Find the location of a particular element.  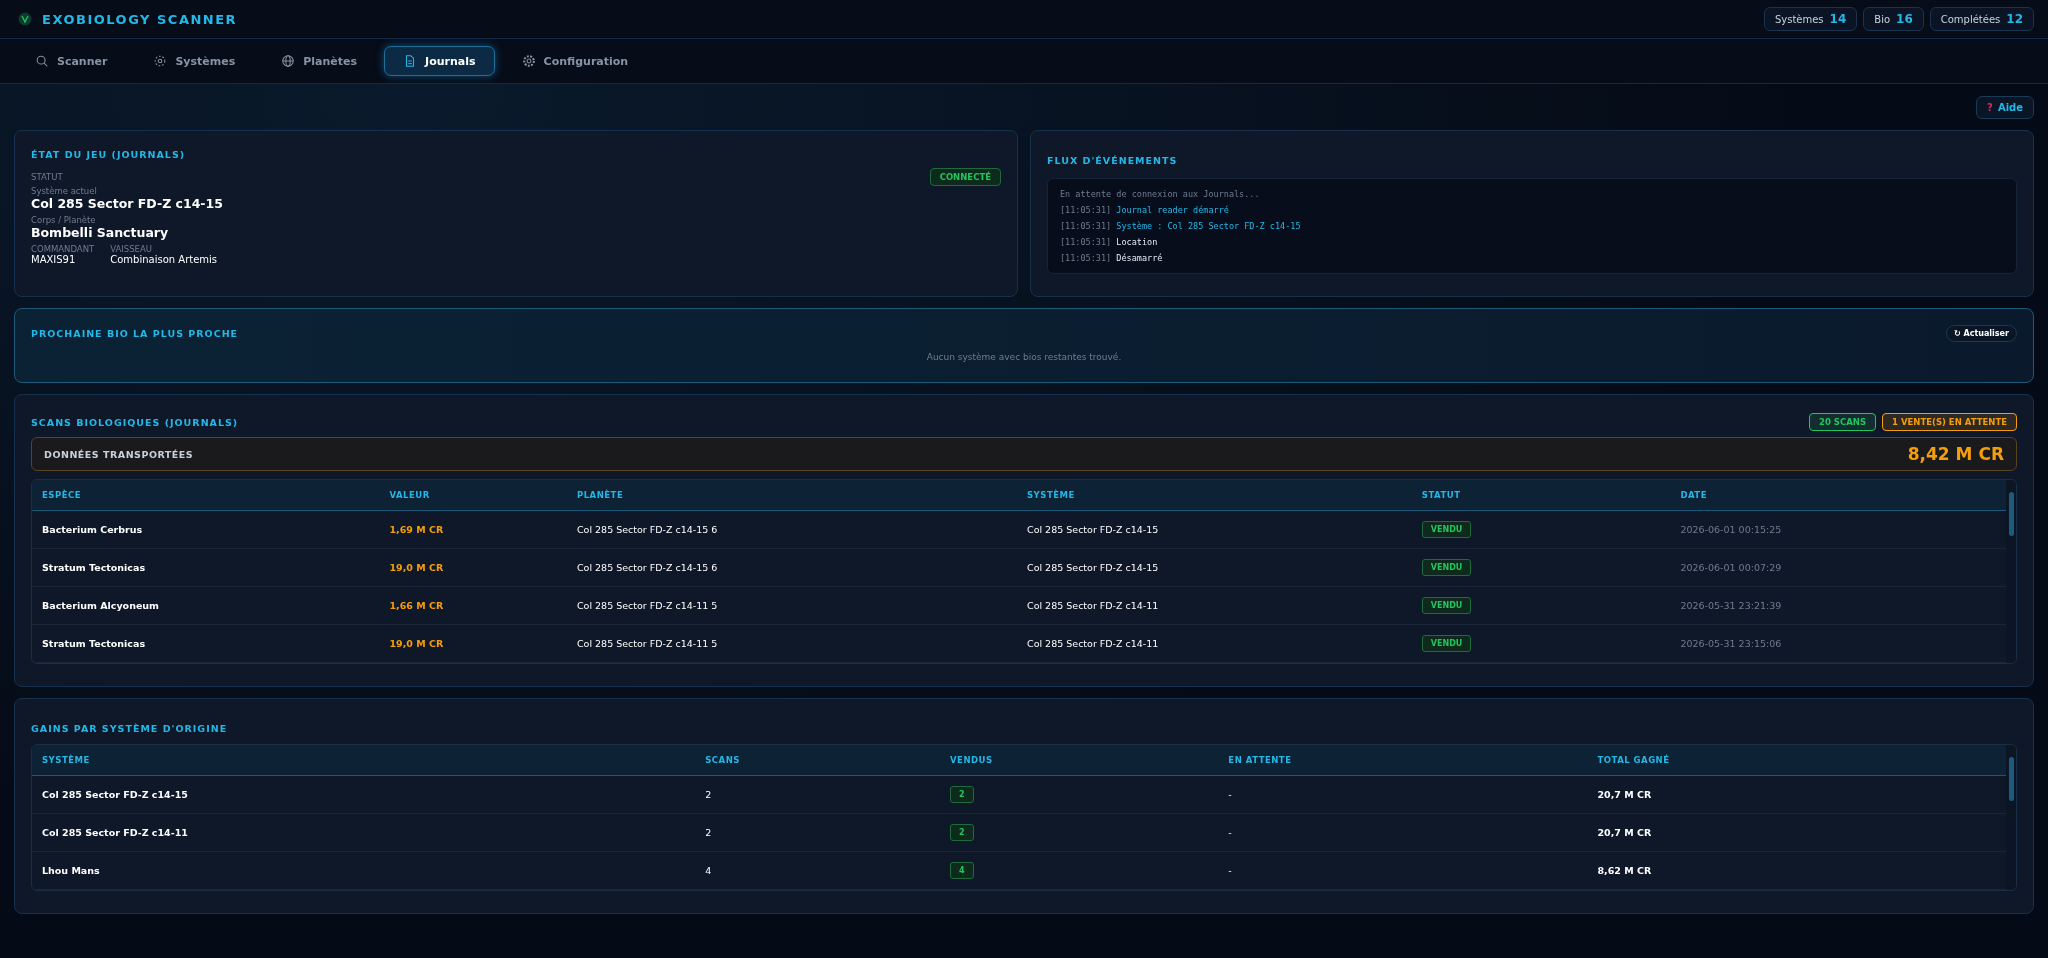

search-icon is located at coordinates (42, 61).